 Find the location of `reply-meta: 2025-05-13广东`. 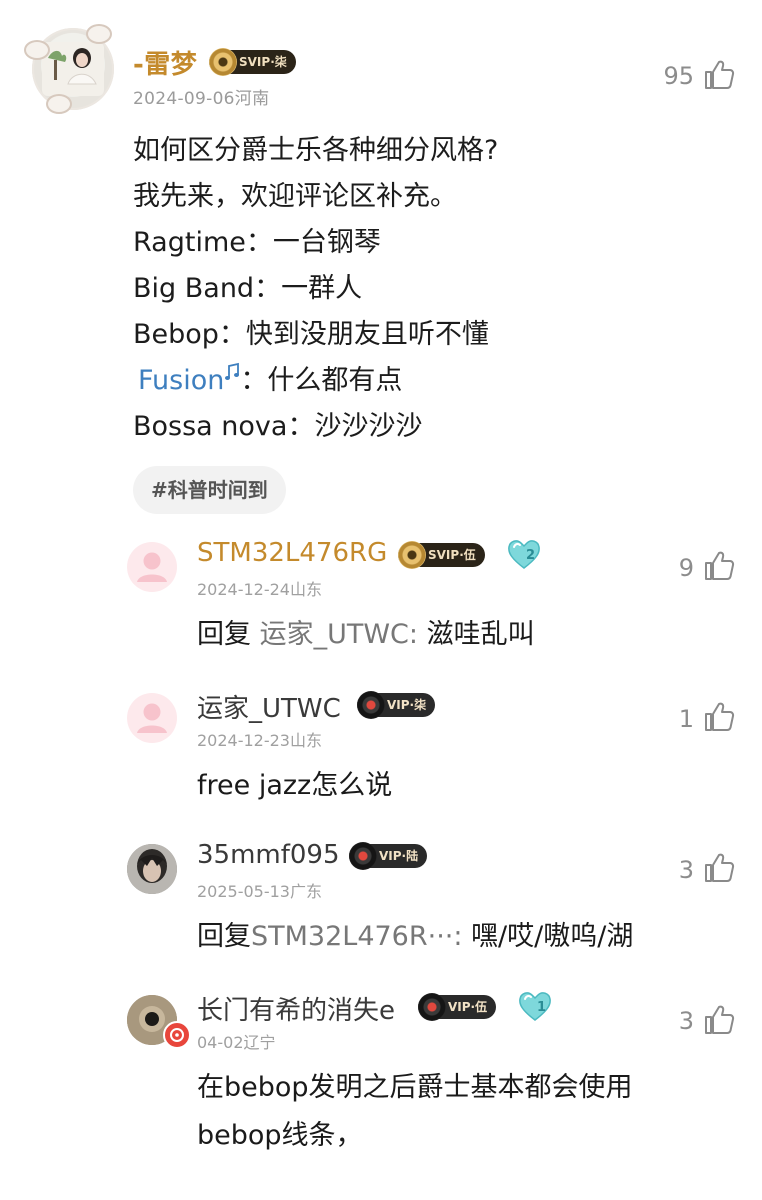

reply-meta: 2025-05-13广东 is located at coordinates (259, 890).